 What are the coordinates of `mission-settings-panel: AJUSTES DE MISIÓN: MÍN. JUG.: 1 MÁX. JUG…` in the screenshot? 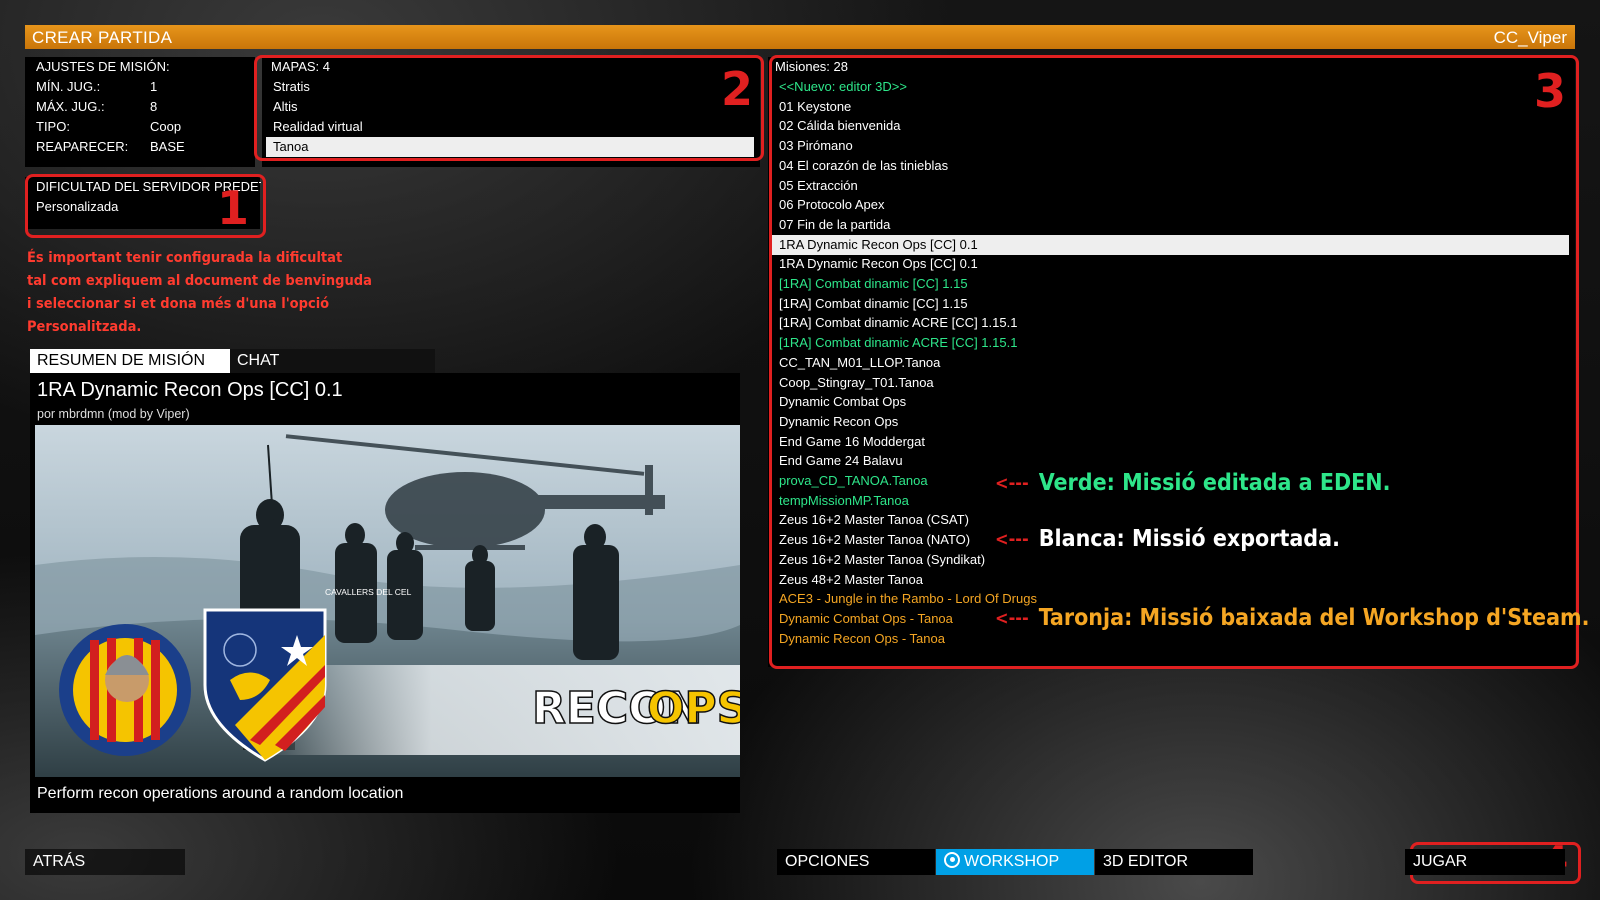 It's located at (140, 112).